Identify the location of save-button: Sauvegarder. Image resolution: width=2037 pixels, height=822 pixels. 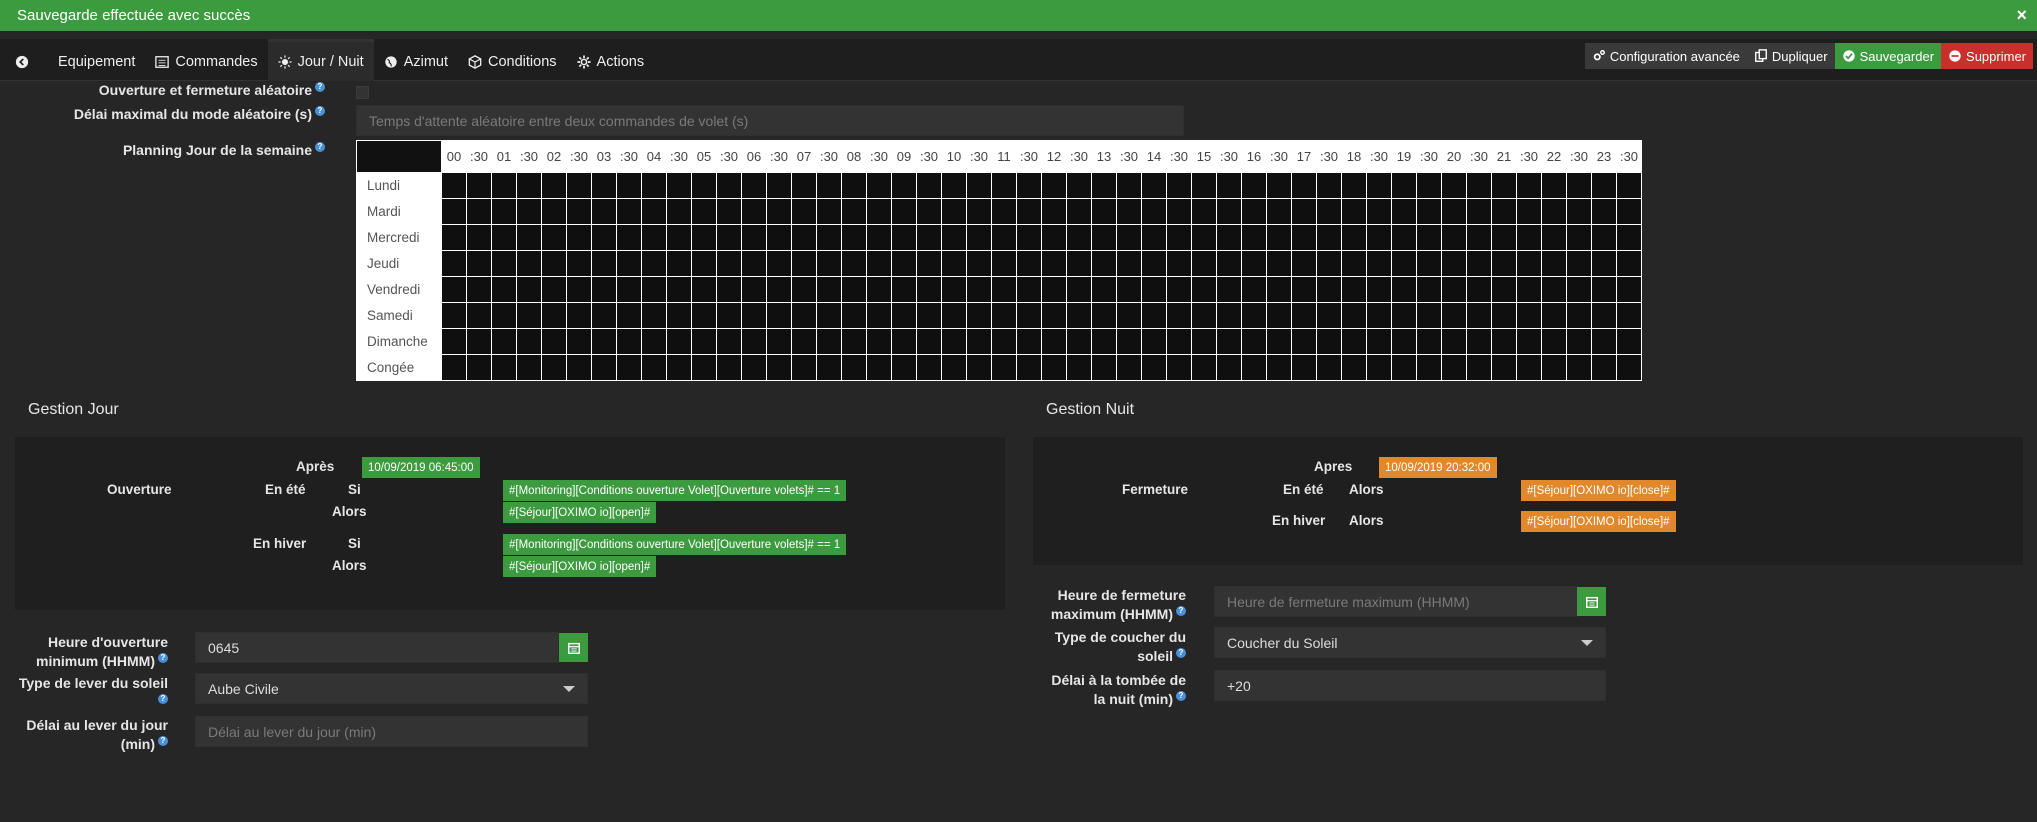
(1888, 56).